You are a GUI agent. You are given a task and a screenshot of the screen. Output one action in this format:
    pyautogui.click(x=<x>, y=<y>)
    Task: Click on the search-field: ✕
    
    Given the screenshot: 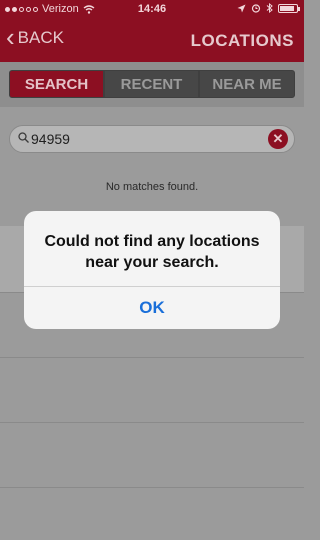 What is the action you would take?
    pyautogui.click(x=152, y=139)
    